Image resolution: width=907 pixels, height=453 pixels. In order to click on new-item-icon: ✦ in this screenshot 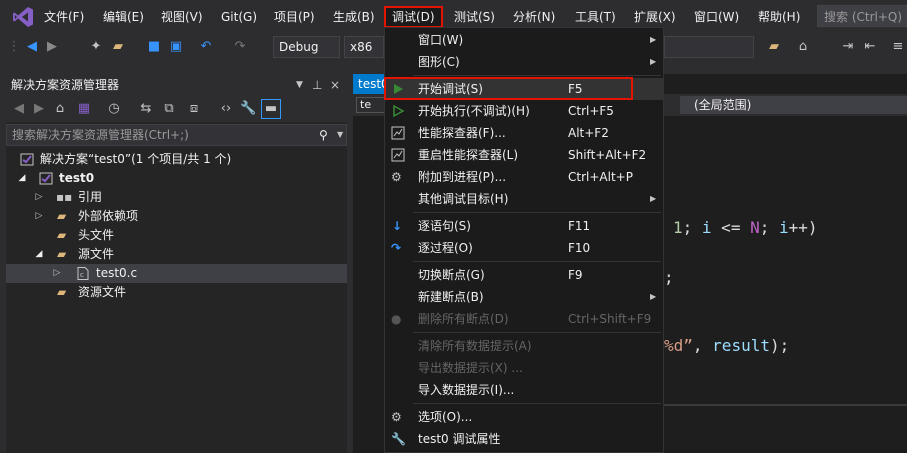, I will do `click(96, 47)`.